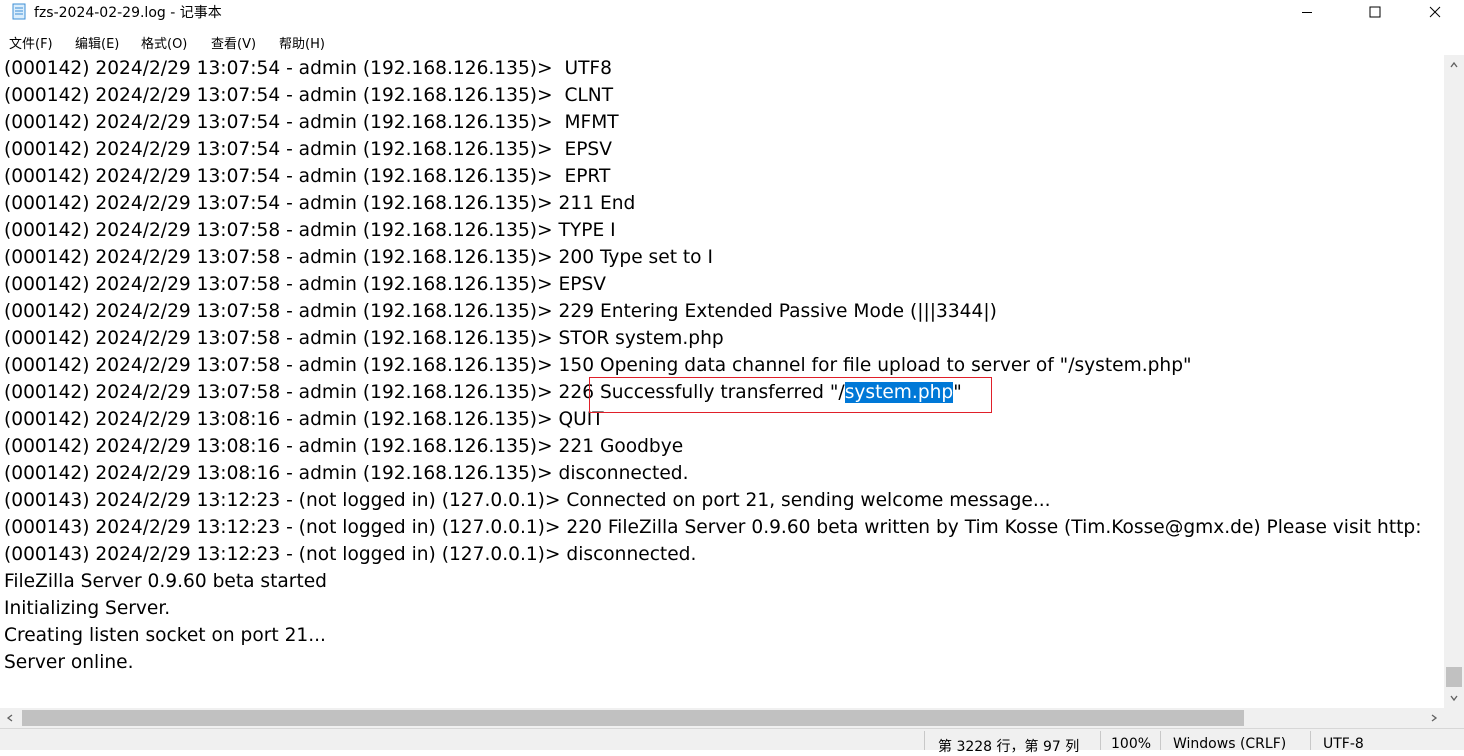 The height and width of the screenshot is (756, 1464). I want to click on zoom-level: 100%, so click(1131, 744).